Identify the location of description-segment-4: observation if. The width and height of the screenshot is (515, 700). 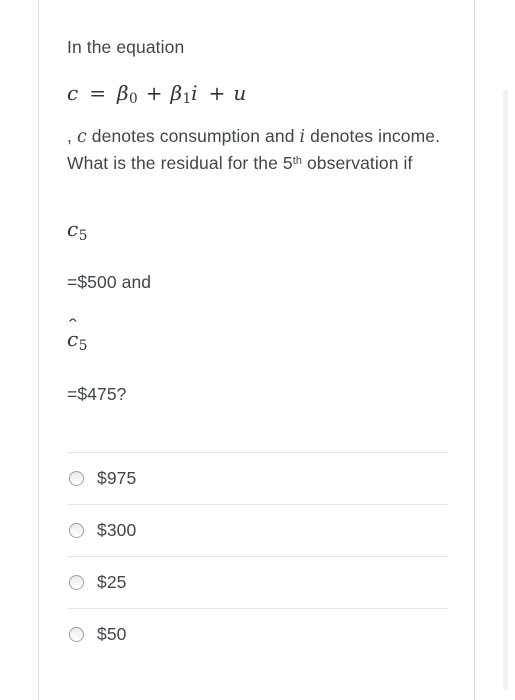
(357, 163).